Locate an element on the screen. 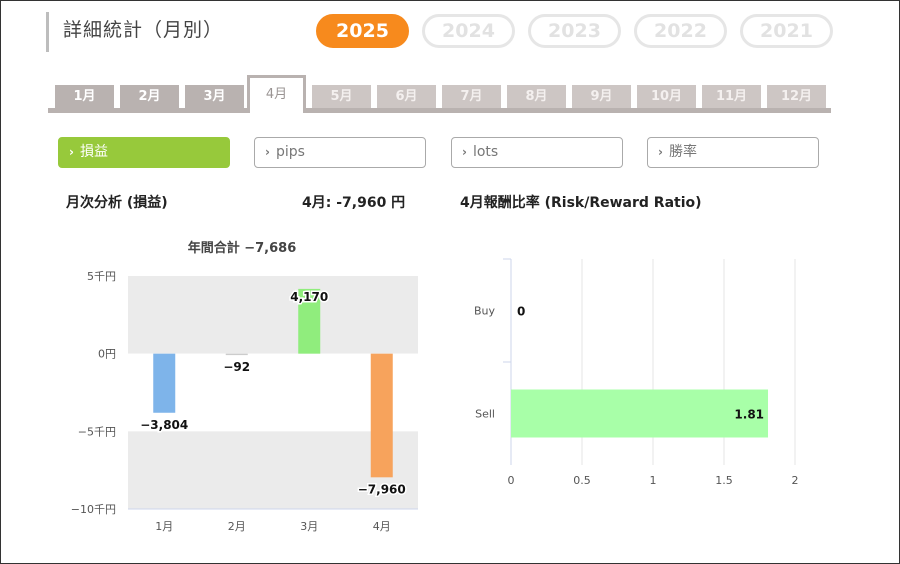 This screenshot has height=564, width=900. rr-heading: 4月報酬比率 (Risk/Reward Ratio) is located at coordinates (581, 203).